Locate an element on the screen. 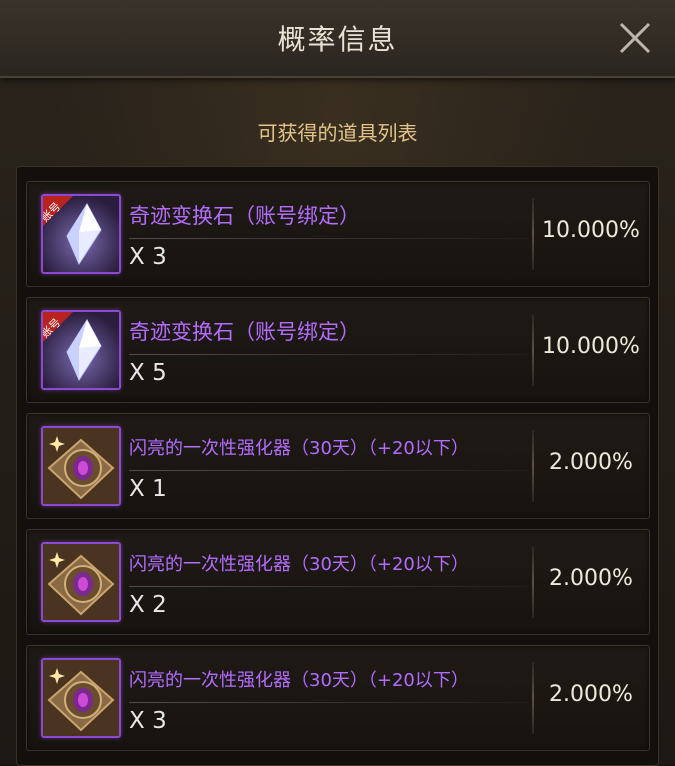  item-quantity: X 2 is located at coordinates (148, 605).